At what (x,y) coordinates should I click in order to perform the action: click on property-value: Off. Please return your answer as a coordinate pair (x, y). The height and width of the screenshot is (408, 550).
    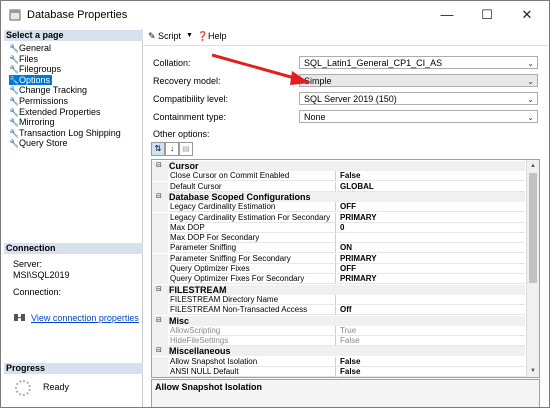
    Looking at the image, I should click on (431, 310).